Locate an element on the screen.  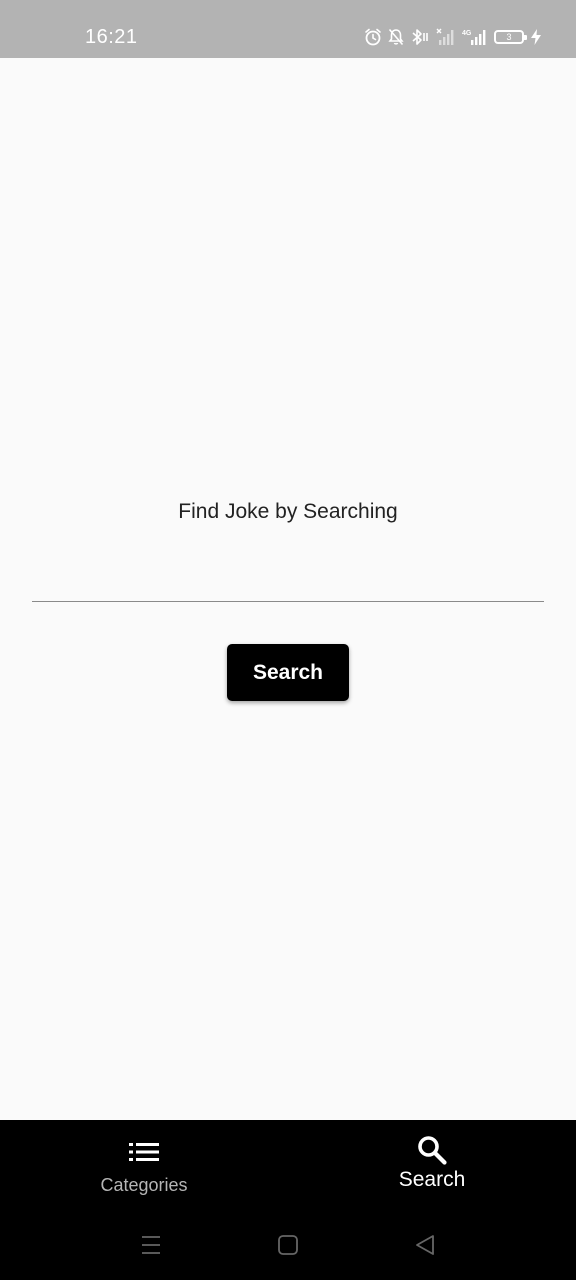
nav-item-categories: Categories is located at coordinates (144, 1165).